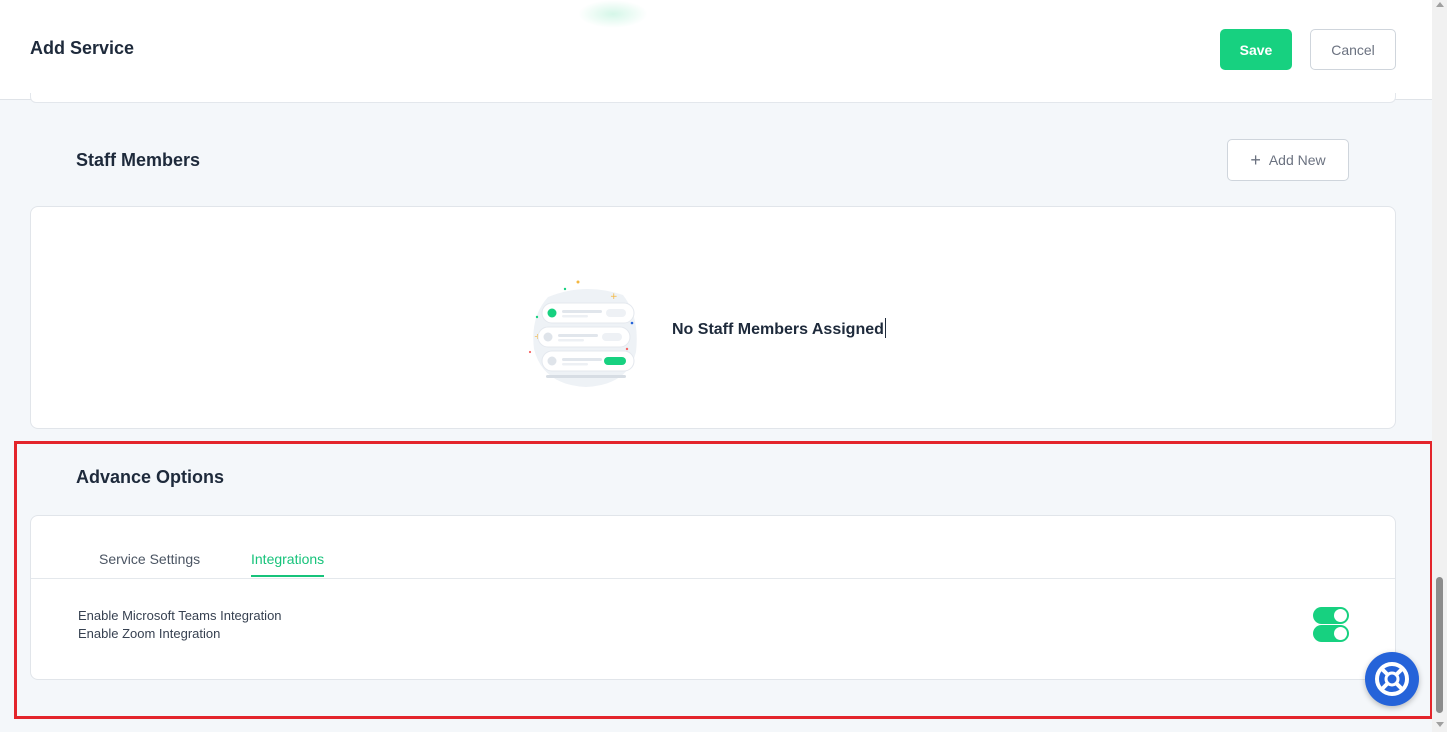  Describe the element at coordinates (713, 98) in the screenshot. I see `previous-card-edge` at that location.